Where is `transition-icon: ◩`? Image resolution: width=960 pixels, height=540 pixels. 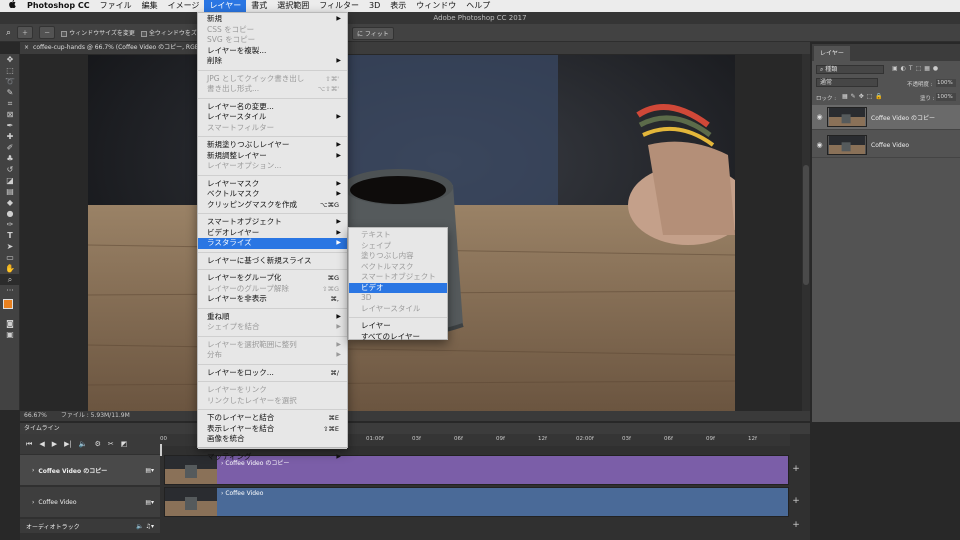 transition-icon: ◩ is located at coordinates (124, 444).